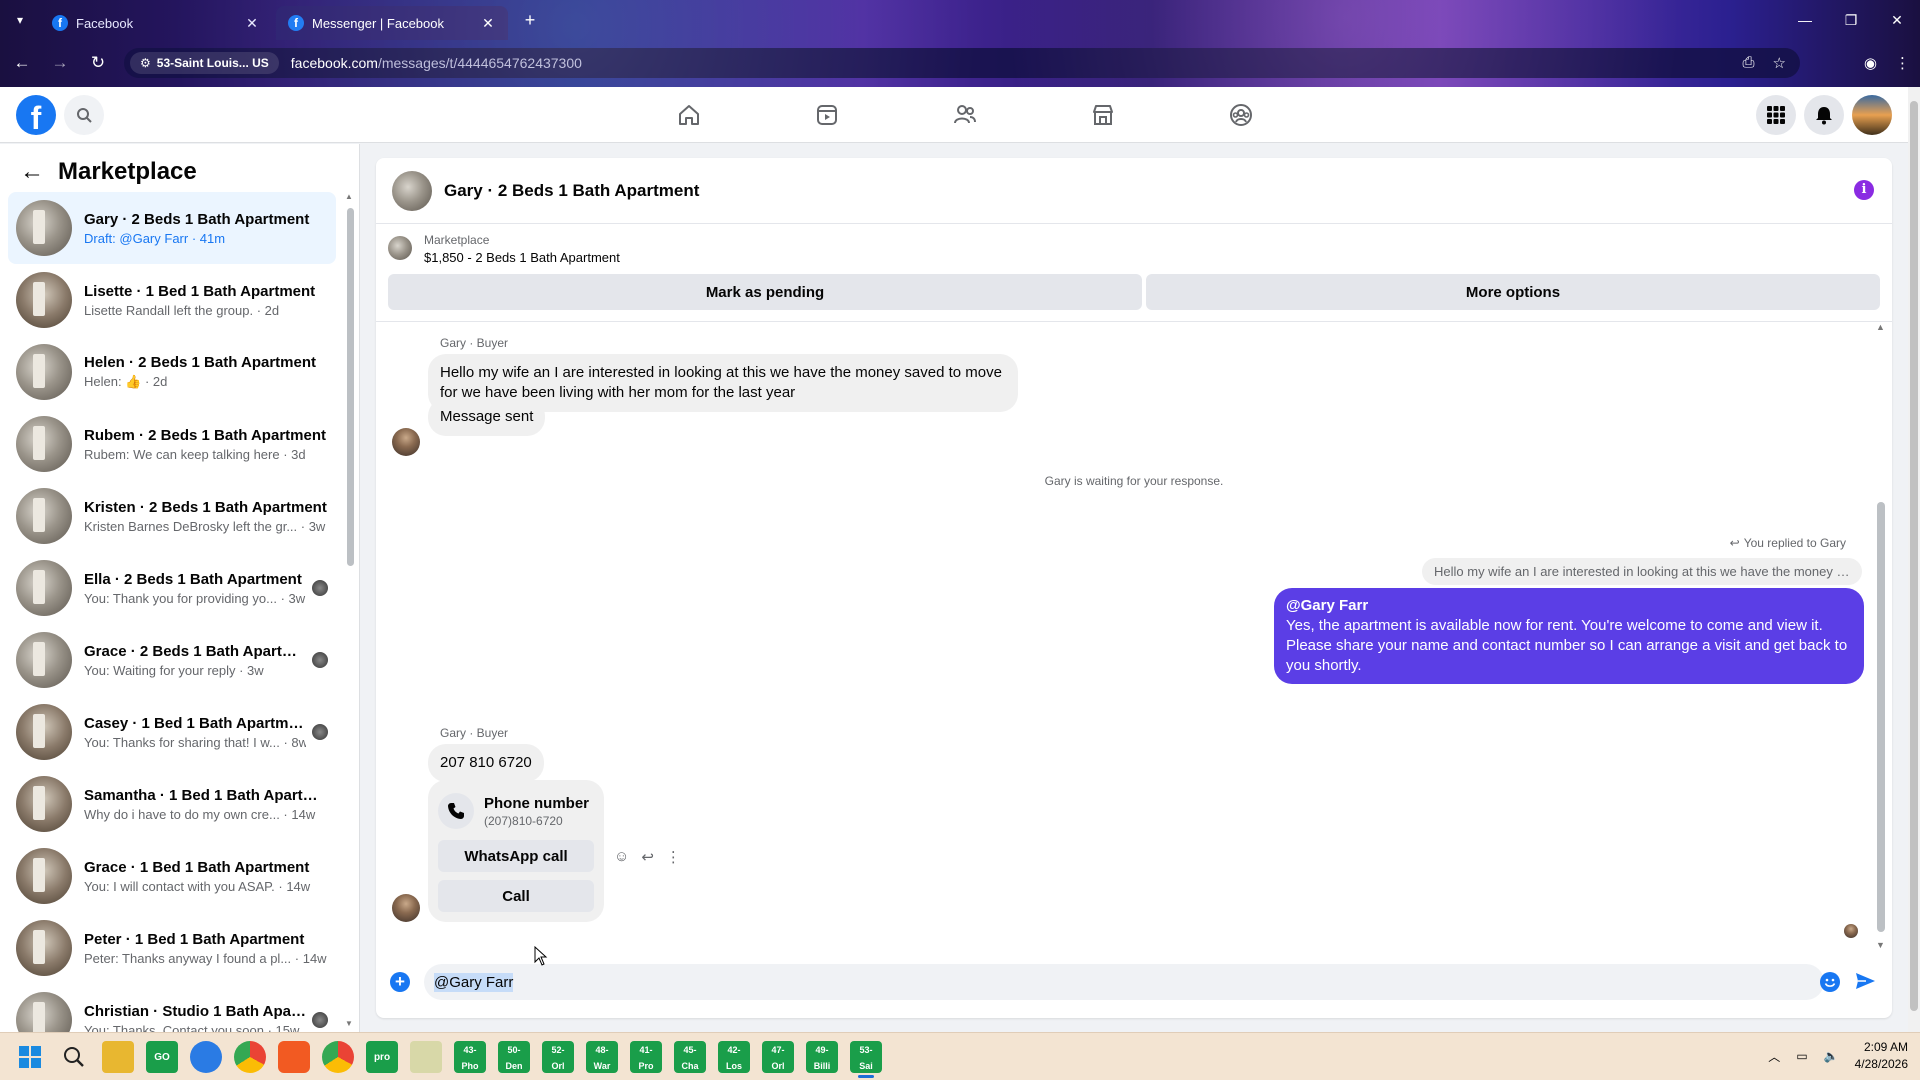 The image size is (1920, 1080). What do you see at coordinates (514, 1057) in the screenshot?
I see `taskbar-app-50: 50- Den` at bounding box center [514, 1057].